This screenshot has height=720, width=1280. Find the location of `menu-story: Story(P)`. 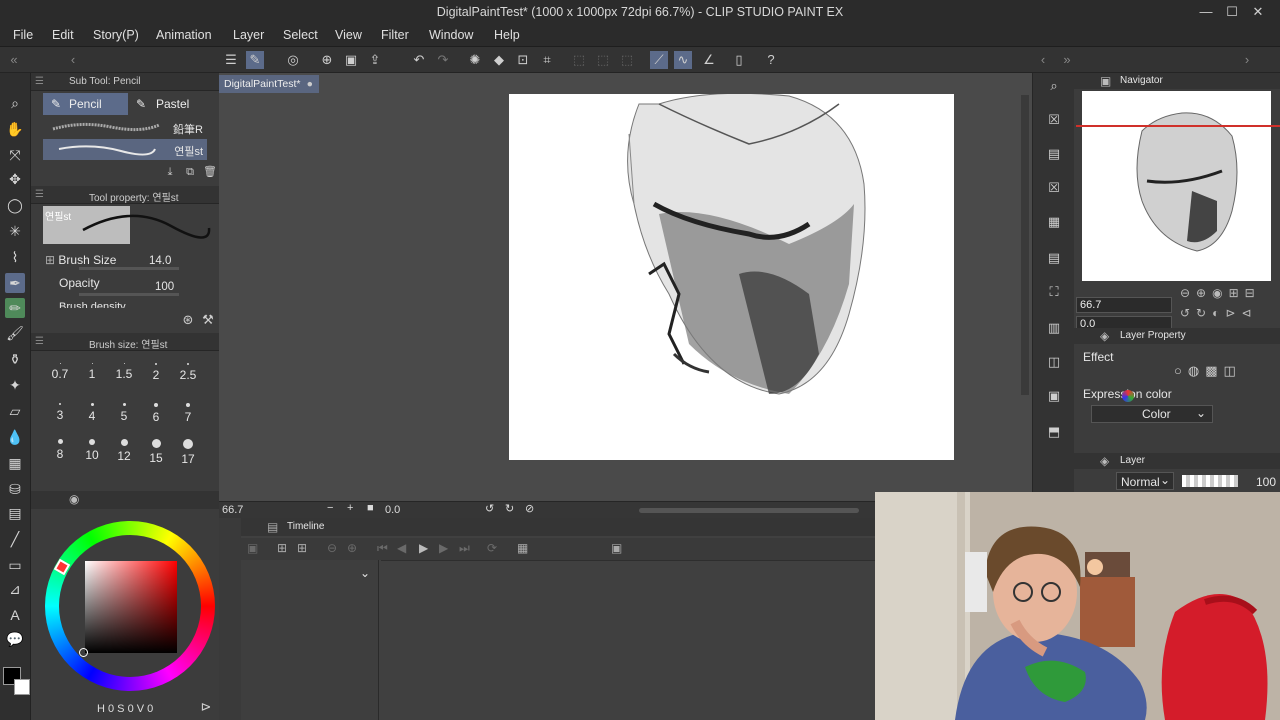

menu-story: Story(P) is located at coordinates (116, 35).